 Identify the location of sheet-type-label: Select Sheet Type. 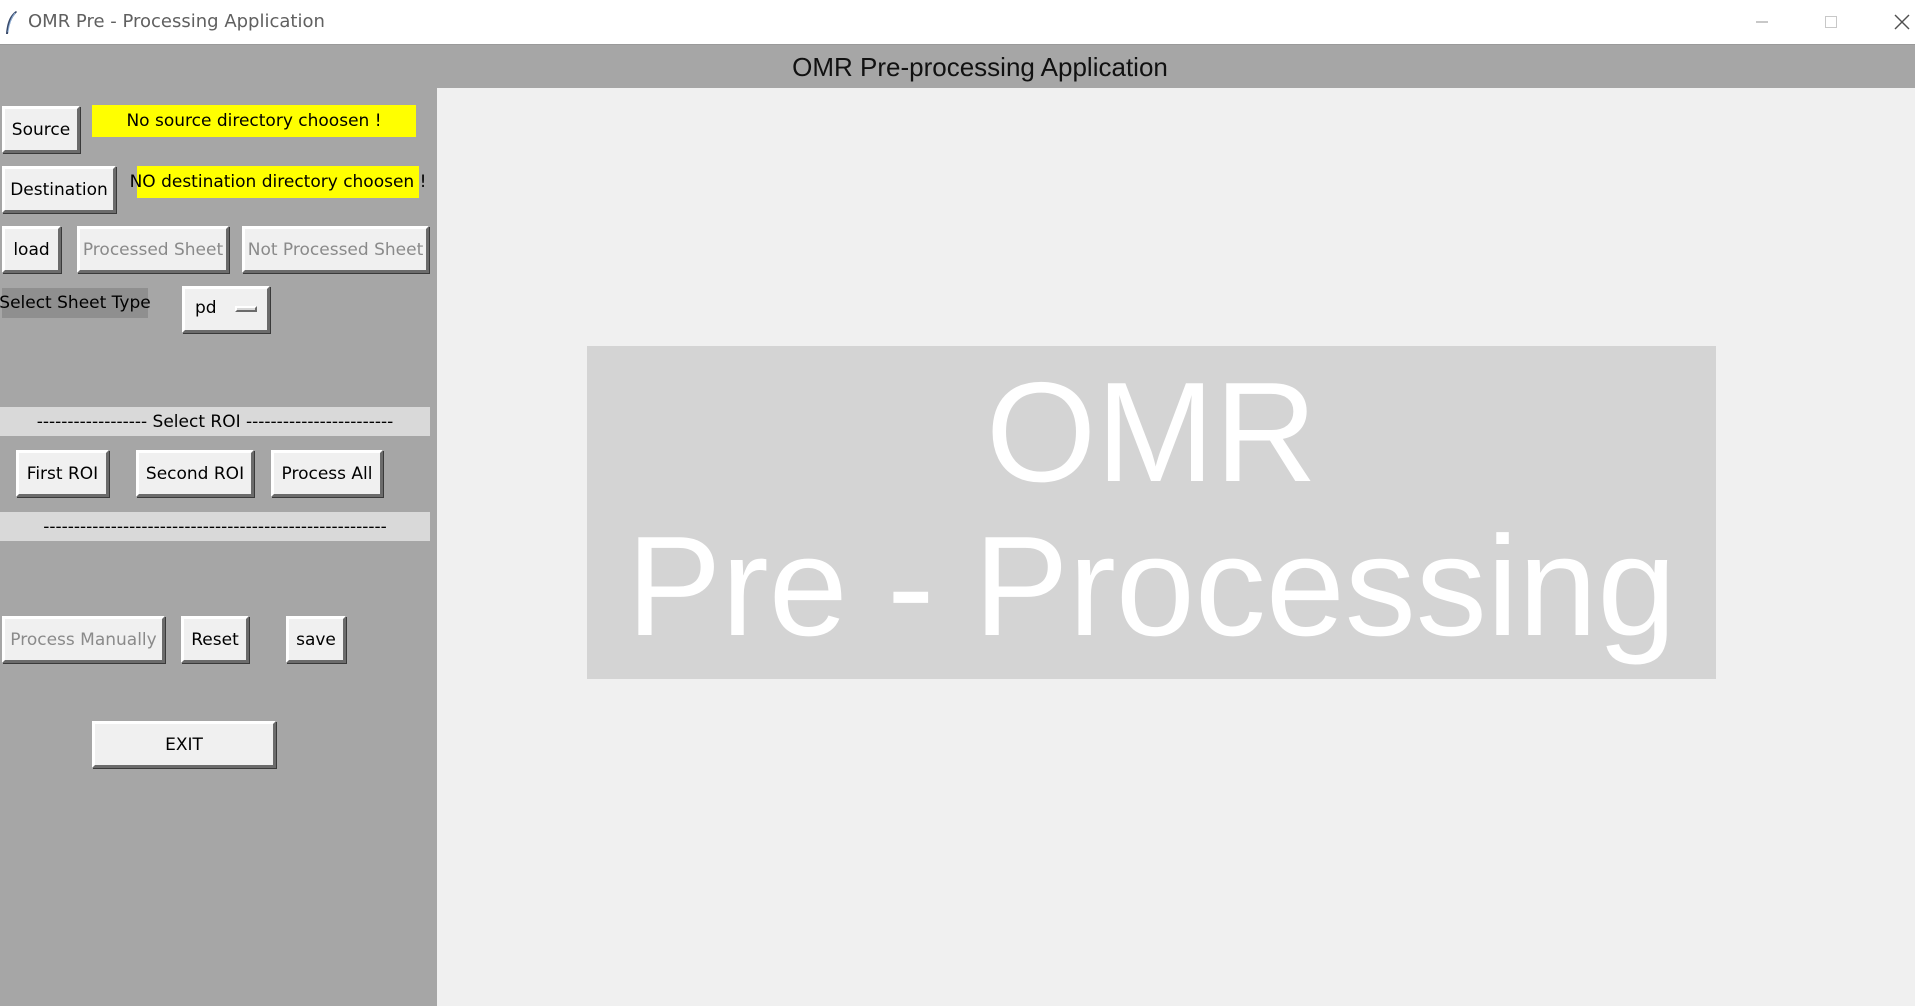
(75, 303).